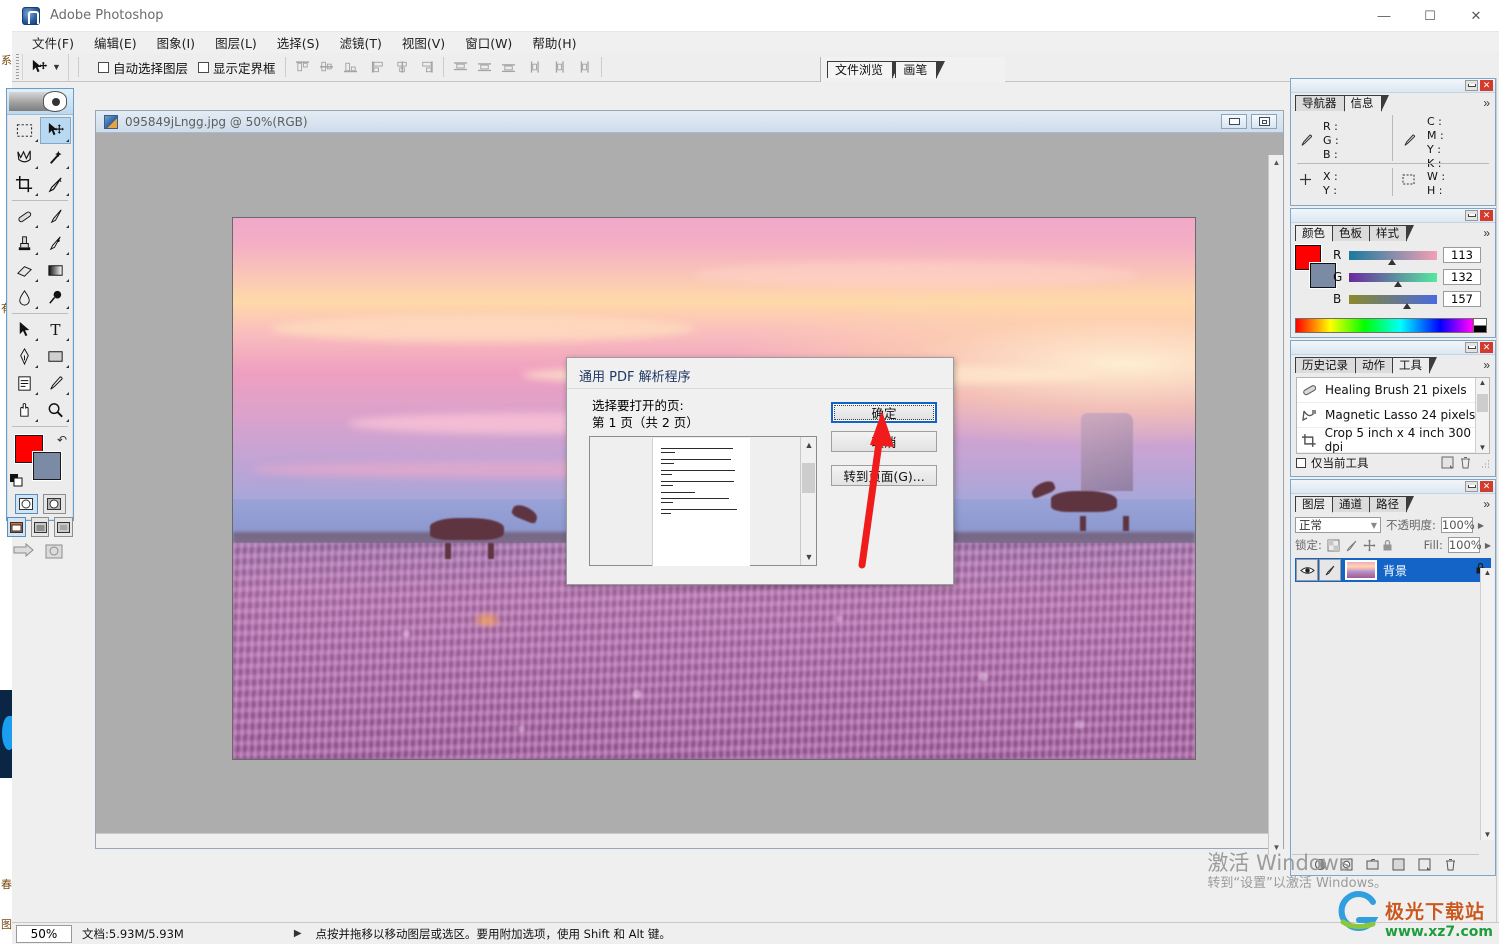 Image resolution: width=1499 pixels, height=944 pixels. What do you see at coordinates (682, 840) in the screenshot?
I see `canvas-horizontal-scrollbar` at bounding box center [682, 840].